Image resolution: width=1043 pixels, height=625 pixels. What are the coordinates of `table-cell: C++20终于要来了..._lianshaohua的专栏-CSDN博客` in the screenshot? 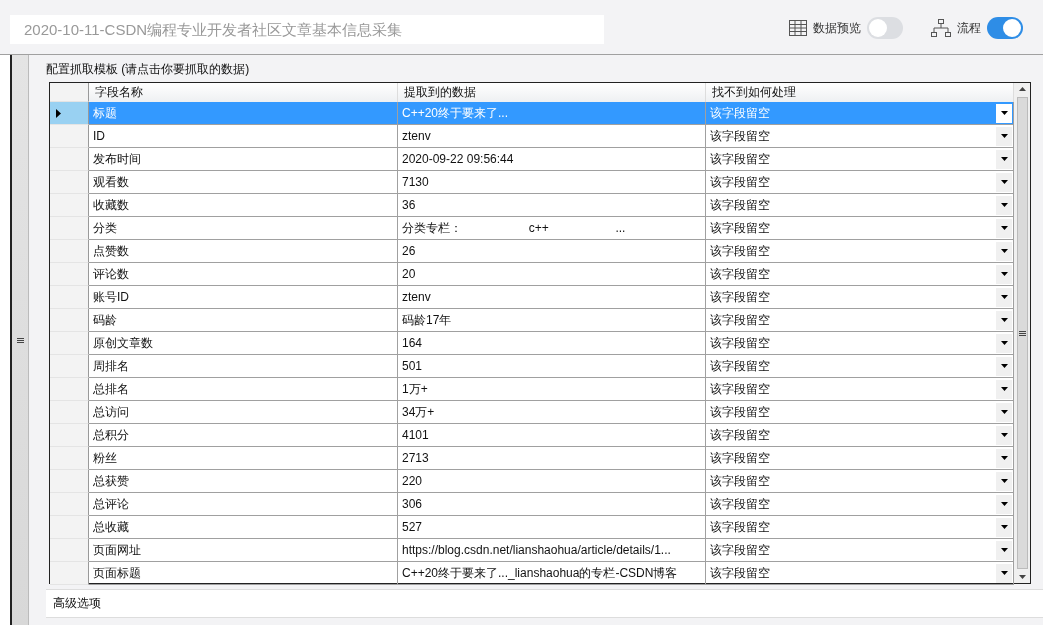 It's located at (552, 573).